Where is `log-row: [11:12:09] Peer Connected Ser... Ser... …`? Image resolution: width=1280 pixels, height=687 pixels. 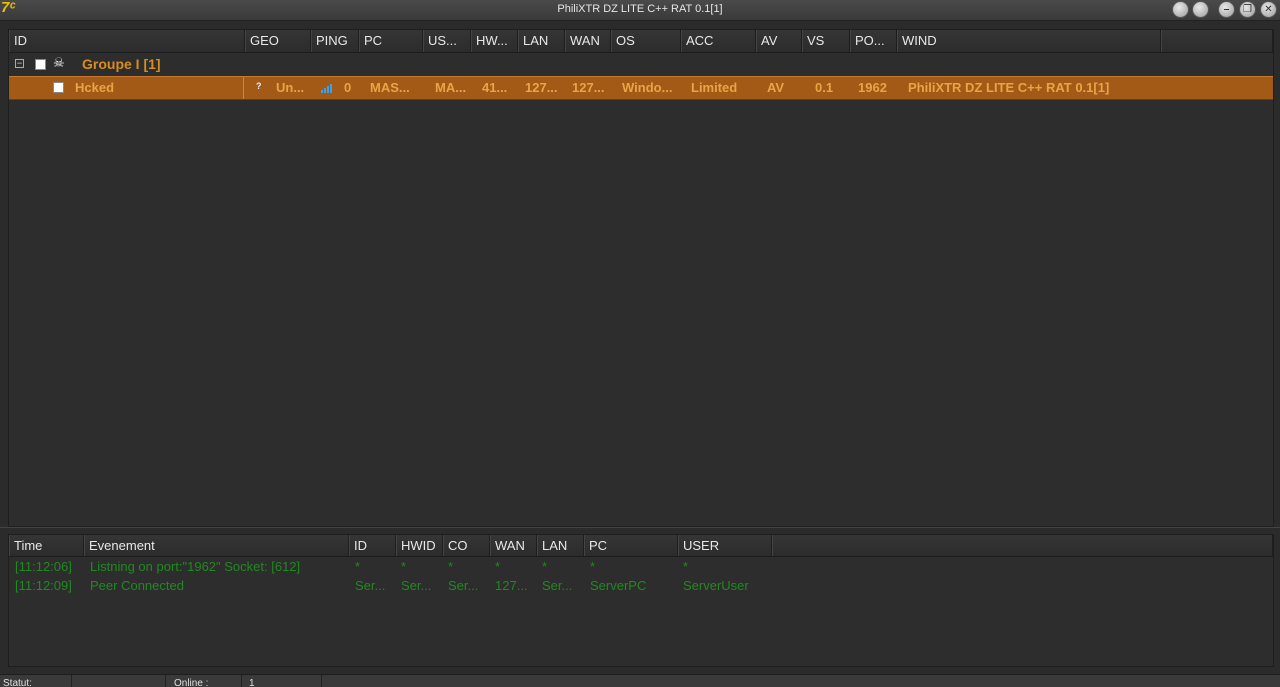 log-row: [11:12:09] Peer Connected Ser... Ser... … is located at coordinates (641, 586).